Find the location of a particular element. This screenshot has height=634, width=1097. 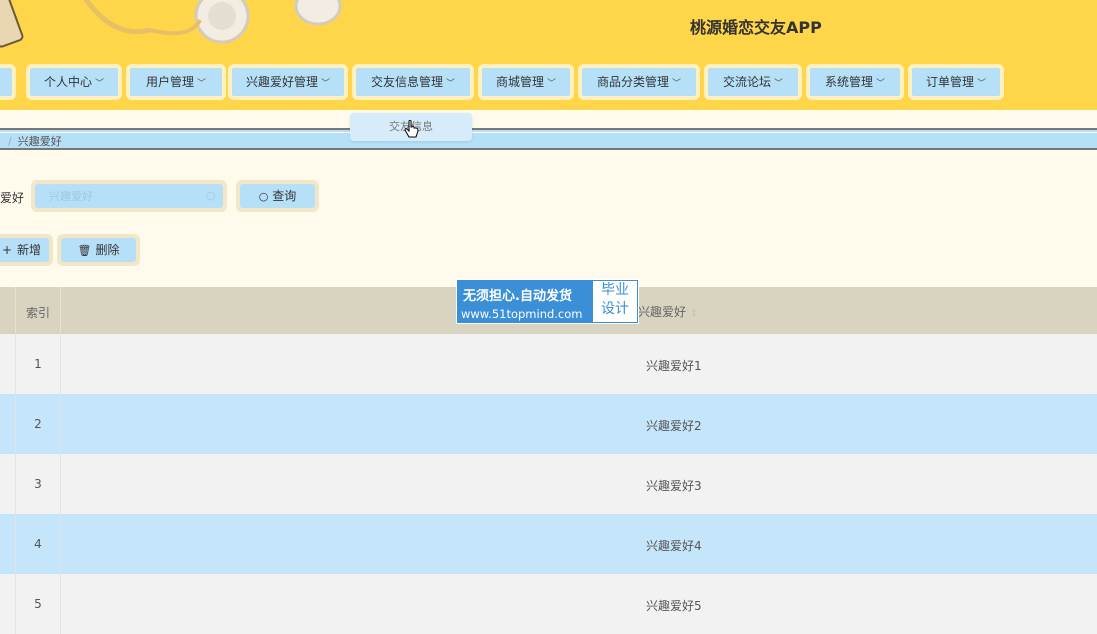

row-hobby-cell: 兴趣爱好1 is located at coordinates (674, 366).